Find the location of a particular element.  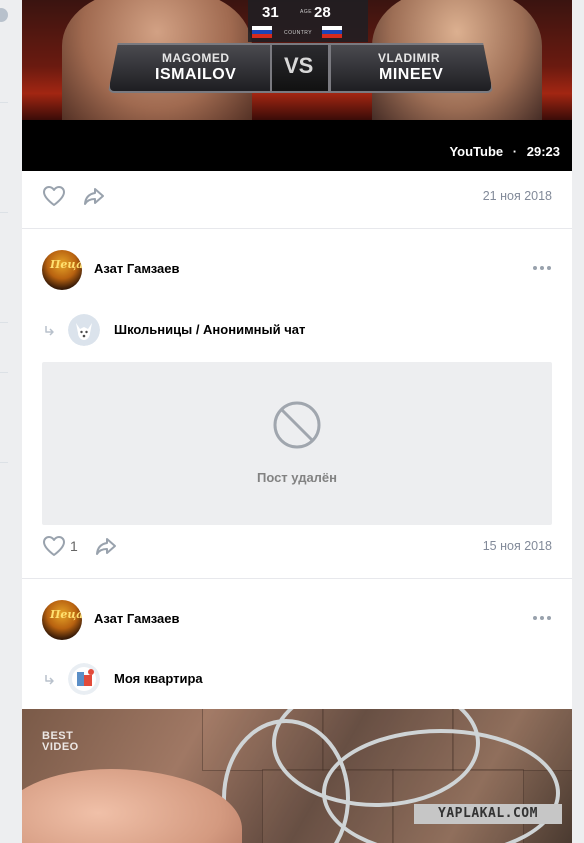

repost-source: Моя квартира is located at coordinates (297, 680).